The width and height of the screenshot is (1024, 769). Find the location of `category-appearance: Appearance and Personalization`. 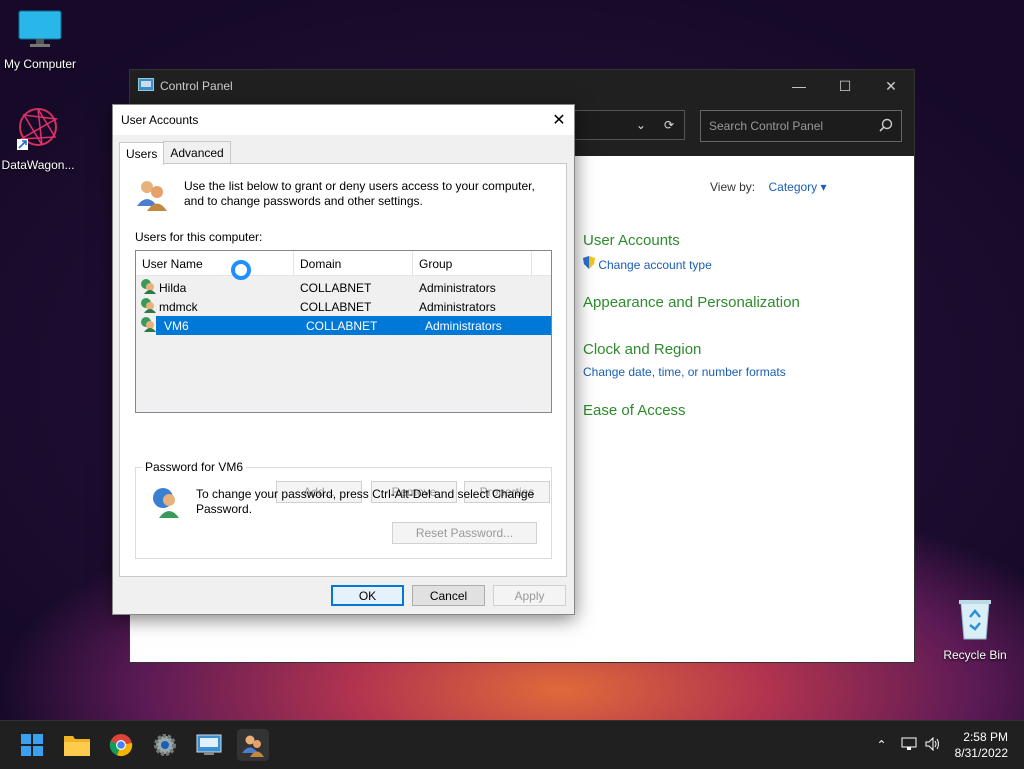

category-appearance: Appearance and Personalization is located at coordinates (691, 302).